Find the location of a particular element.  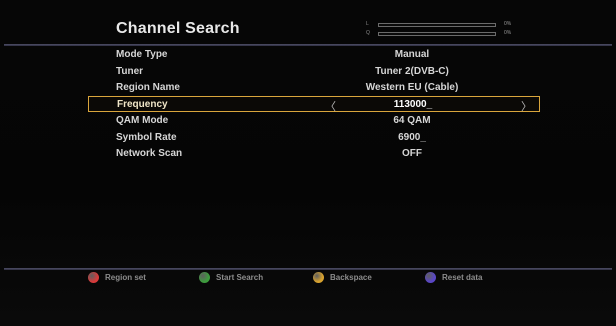

setting-row-symbol-rate: Symbol Rate 6900_ is located at coordinates (314, 137).